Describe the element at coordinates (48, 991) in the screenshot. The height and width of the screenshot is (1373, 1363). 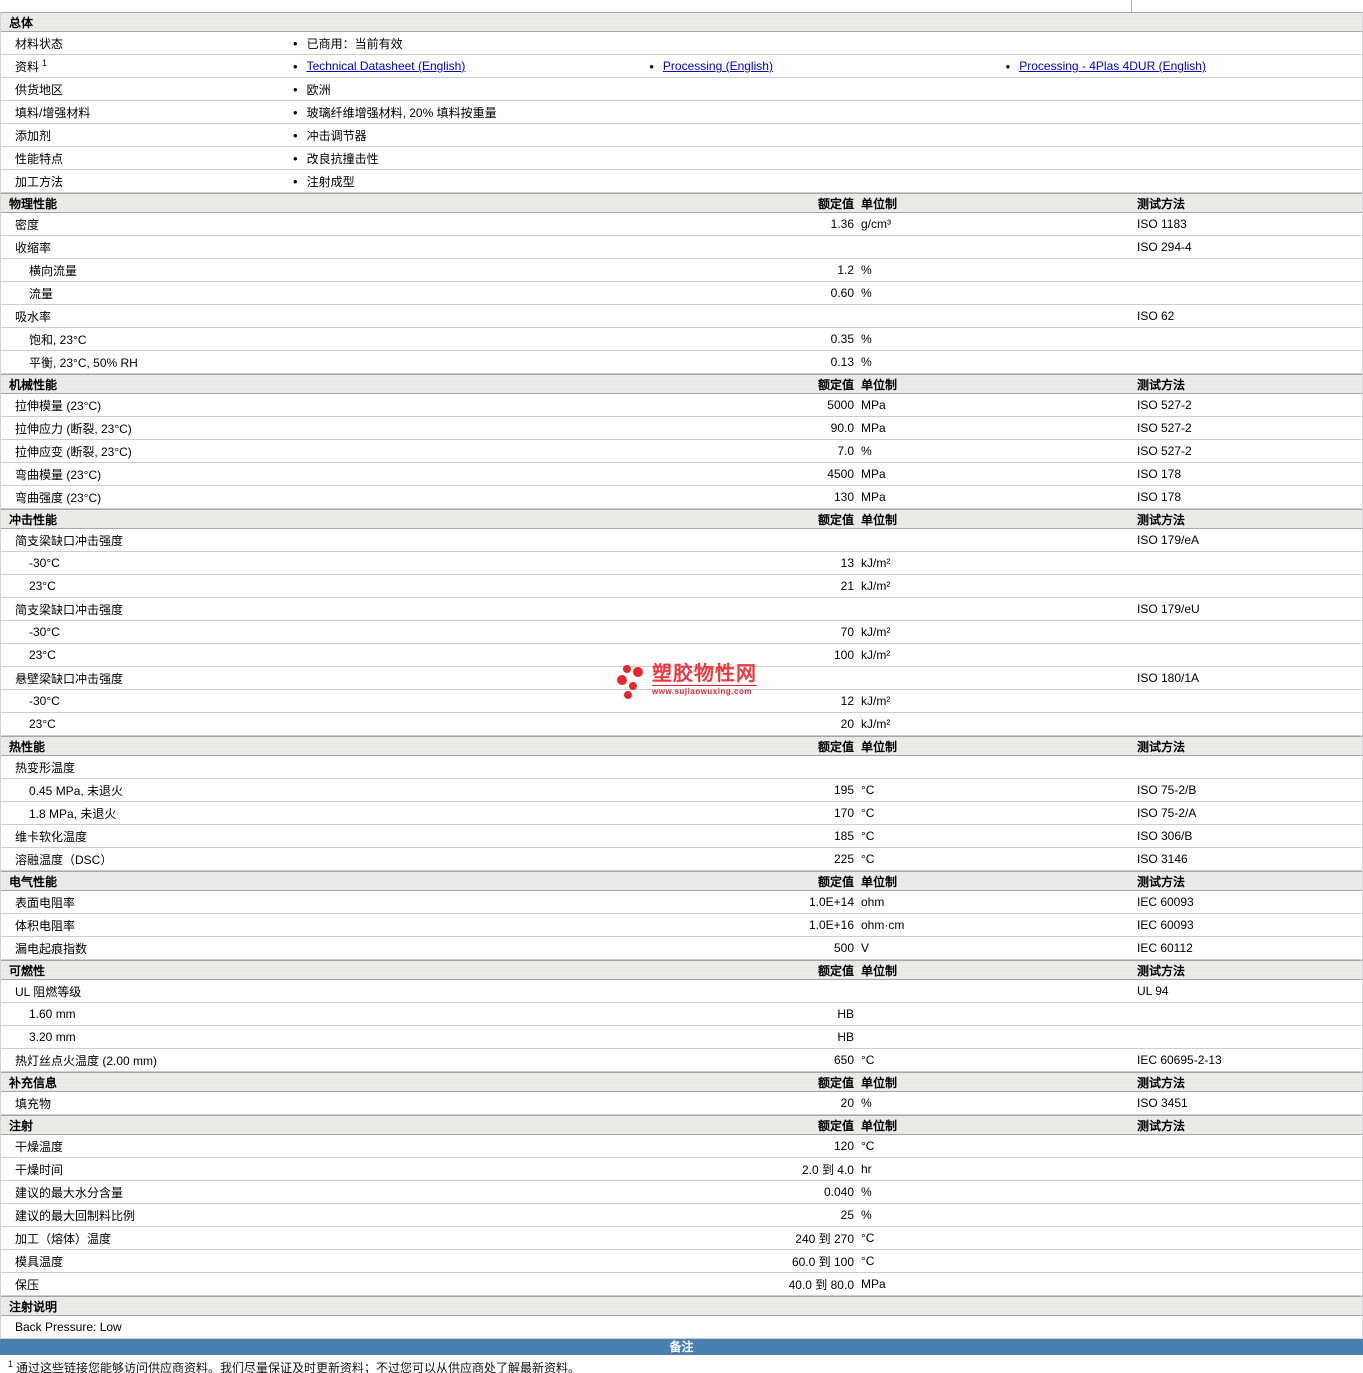
I see `property-label: UL 阻燃等级` at that location.